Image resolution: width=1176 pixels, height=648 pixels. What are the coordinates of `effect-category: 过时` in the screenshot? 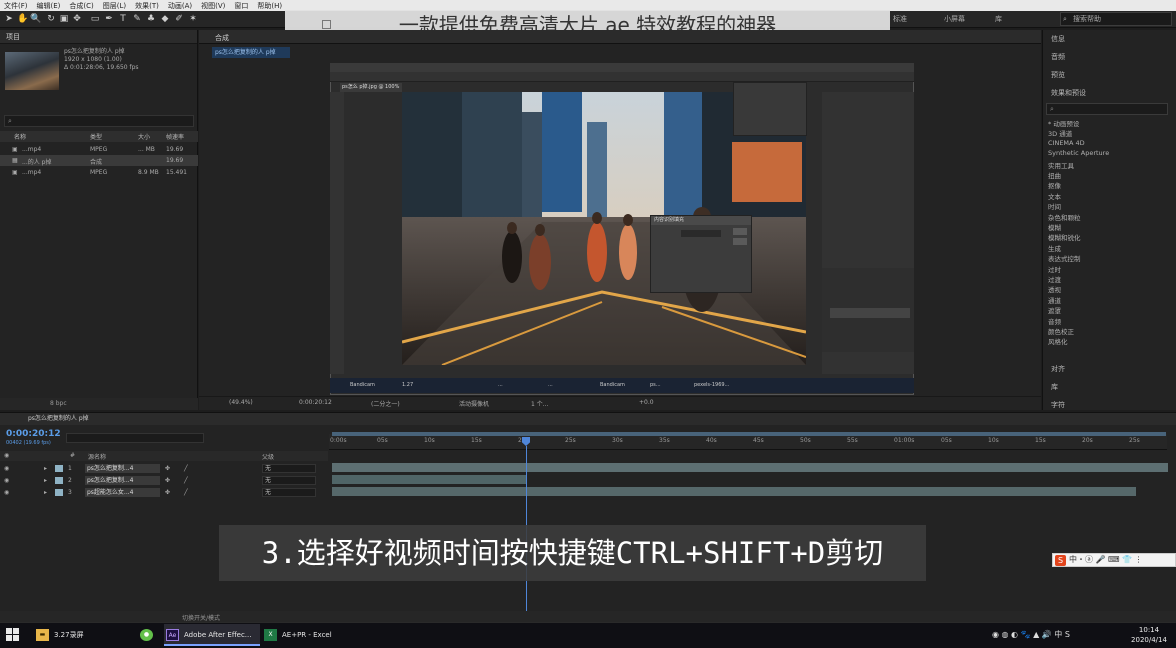 It's located at (1054, 269).